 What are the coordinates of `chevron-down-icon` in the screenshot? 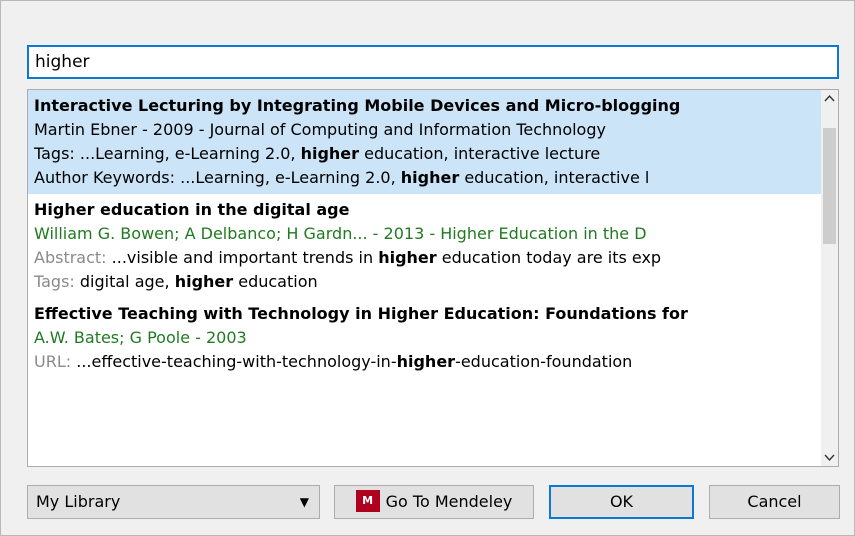 It's located at (829, 457).